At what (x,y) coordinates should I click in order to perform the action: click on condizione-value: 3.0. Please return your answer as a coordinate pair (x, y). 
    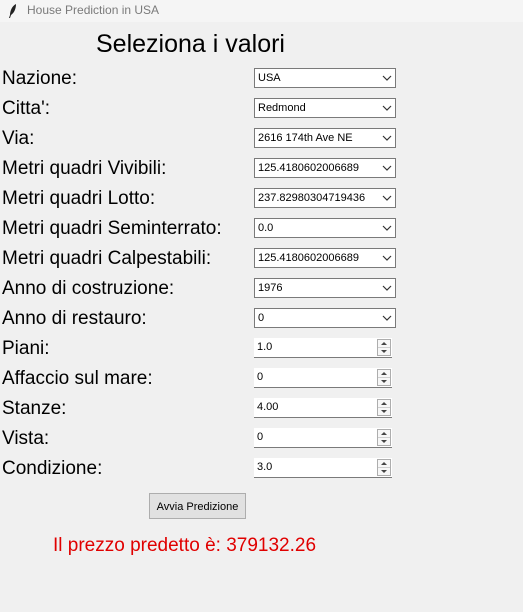
    Looking at the image, I should click on (265, 467).